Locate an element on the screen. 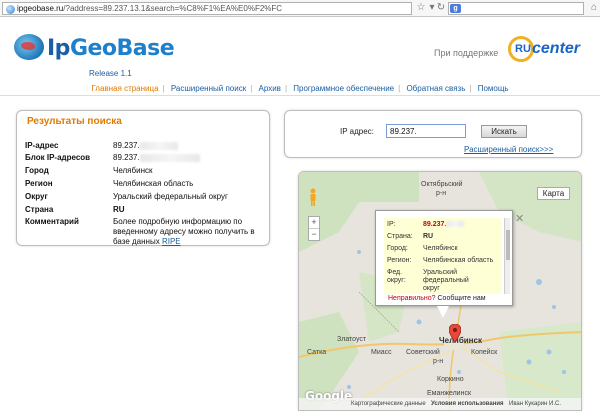 This screenshot has width=600, height=411. city-label: Октябрьский is located at coordinates (442, 184).